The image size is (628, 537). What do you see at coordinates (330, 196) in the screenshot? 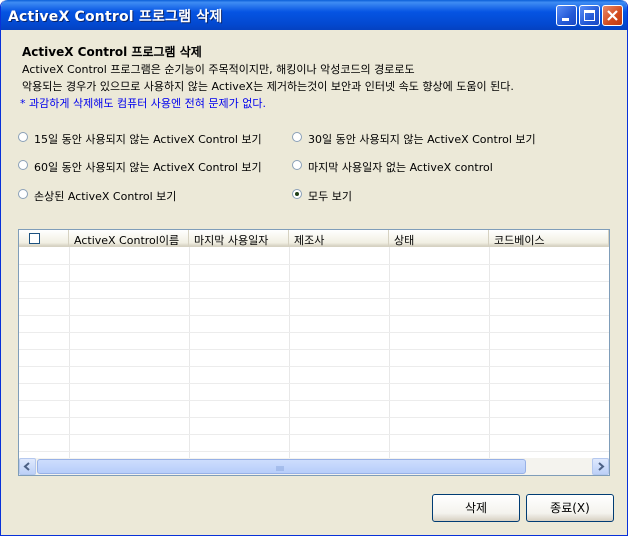
I see `radio-label: 모두 보기` at bounding box center [330, 196].